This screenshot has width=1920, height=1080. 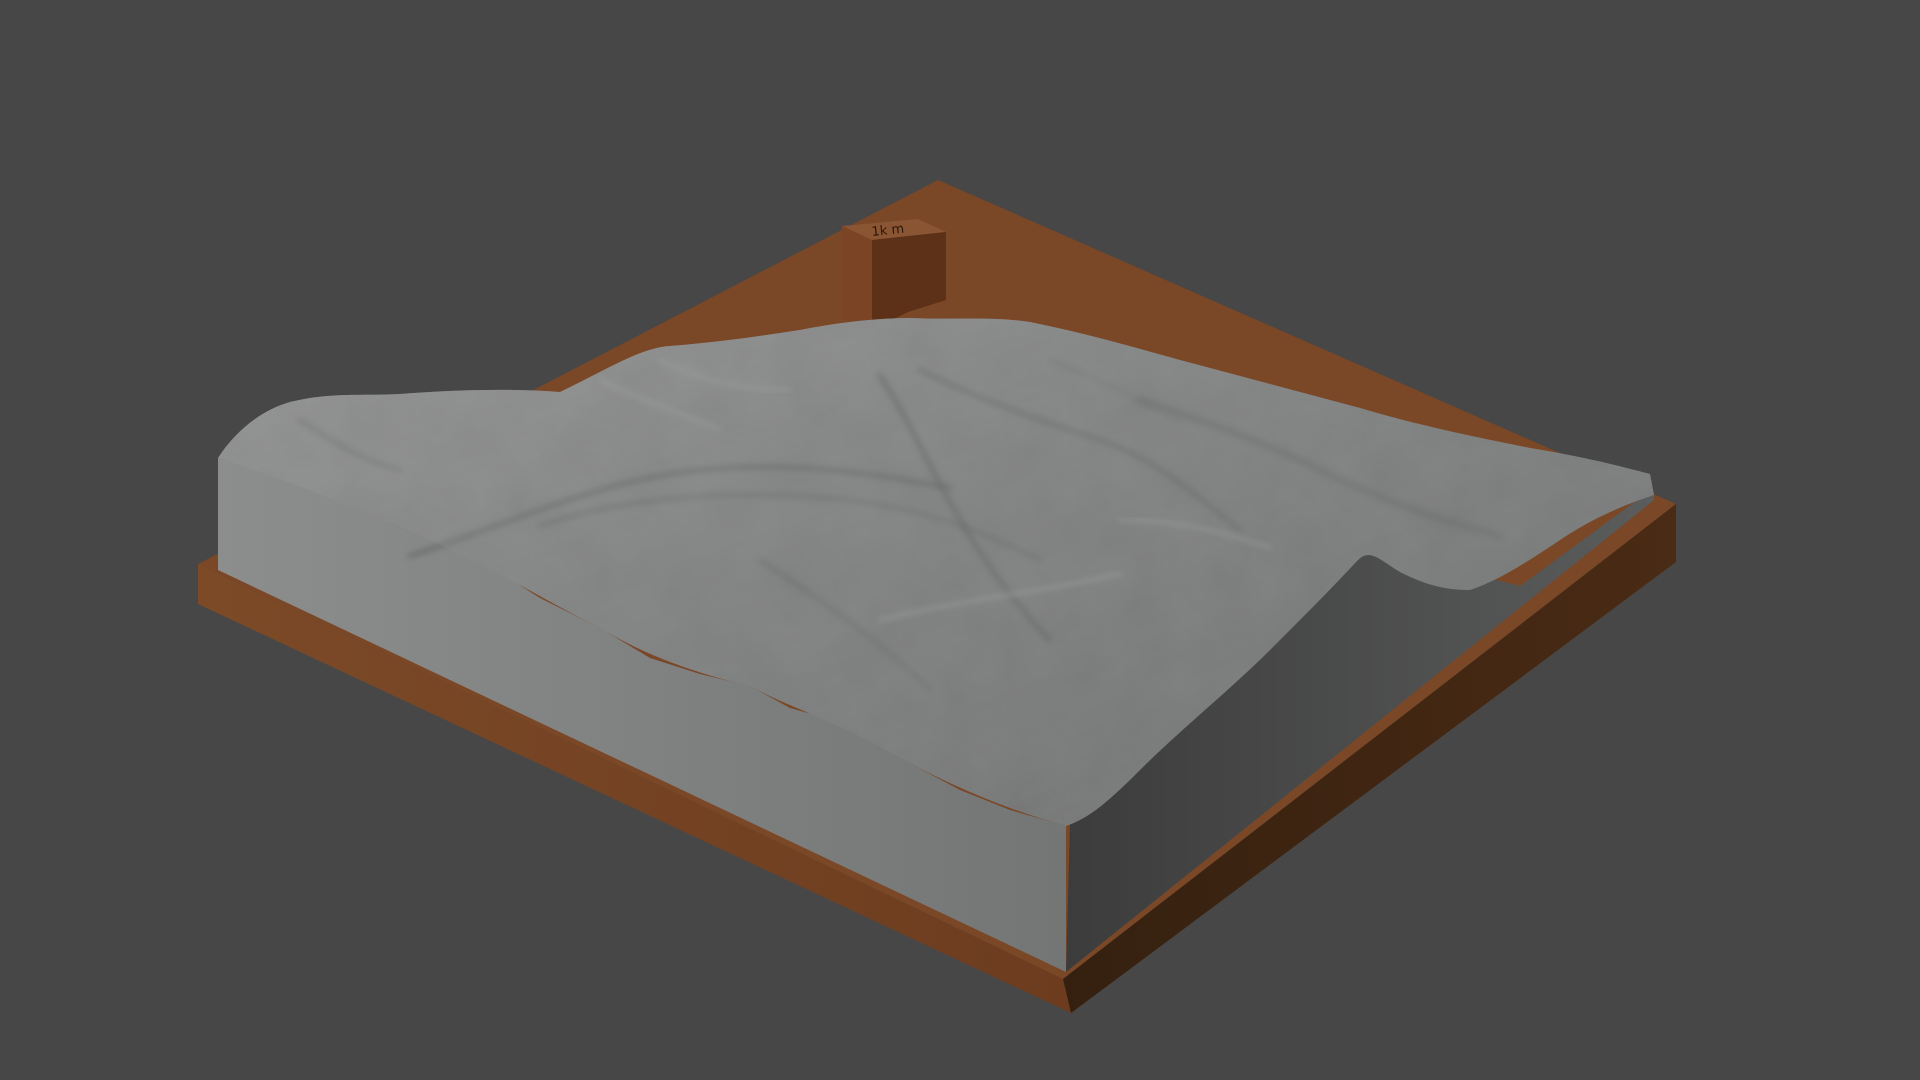 What do you see at coordinates (857, 278) in the screenshot?
I see `label-block-front` at bounding box center [857, 278].